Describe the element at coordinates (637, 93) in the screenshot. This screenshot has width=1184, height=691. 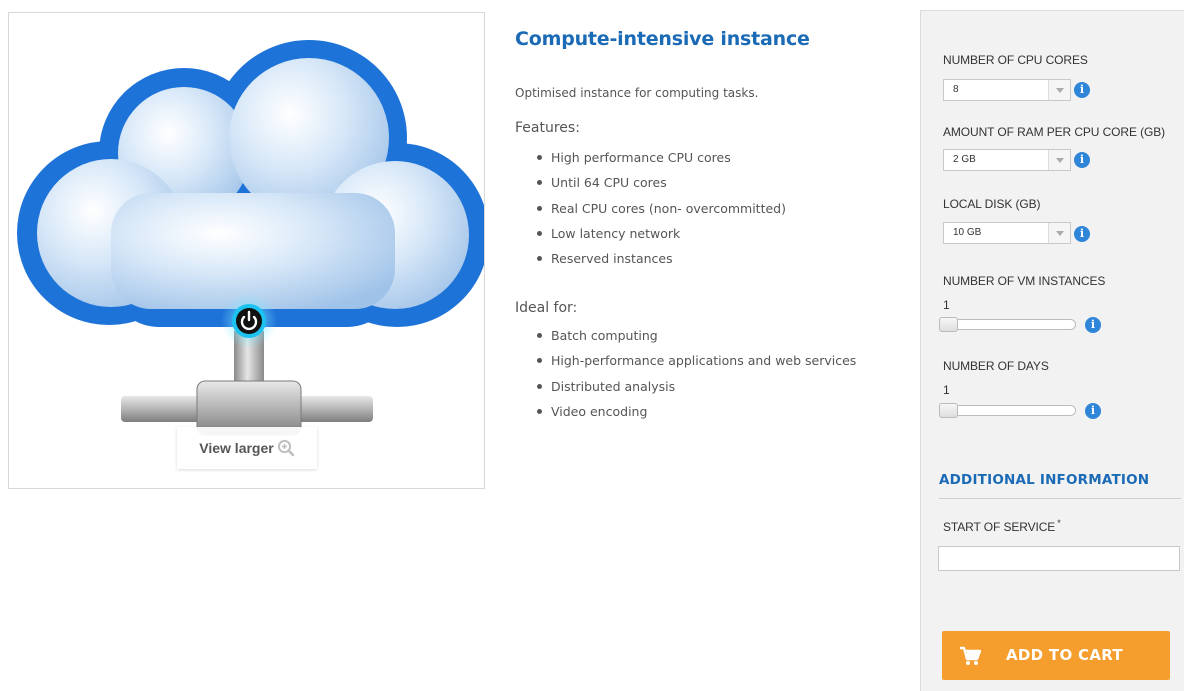
I see `product-summary: Optimised instance for computing tasks.` at that location.